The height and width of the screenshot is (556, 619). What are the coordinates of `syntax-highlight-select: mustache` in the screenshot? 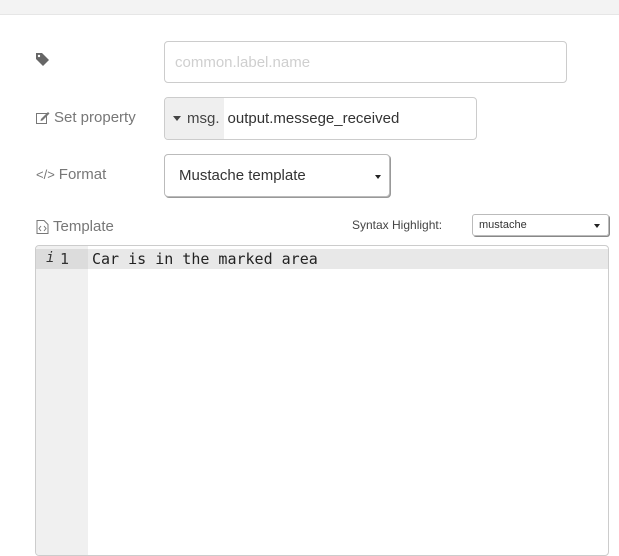 It's located at (540, 225).